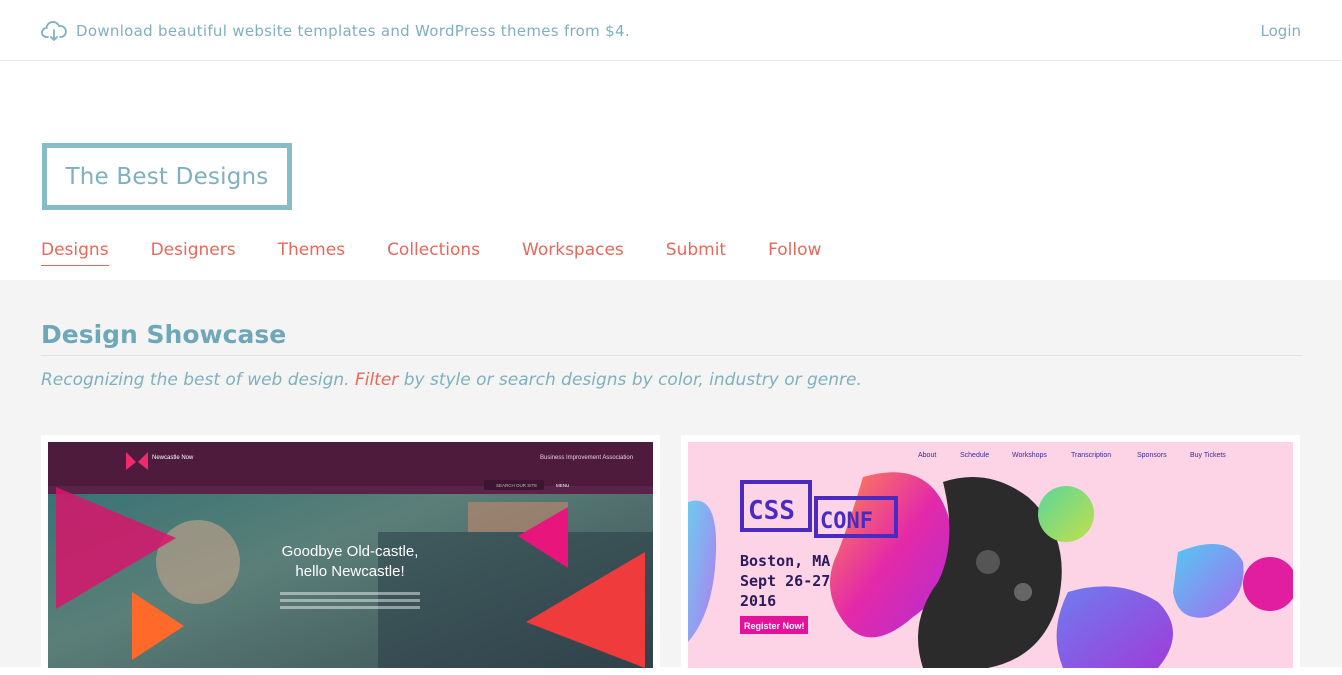  Describe the element at coordinates (771, 511) in the screenshot. I see `cssconf-logo-css: CSS` at that location.